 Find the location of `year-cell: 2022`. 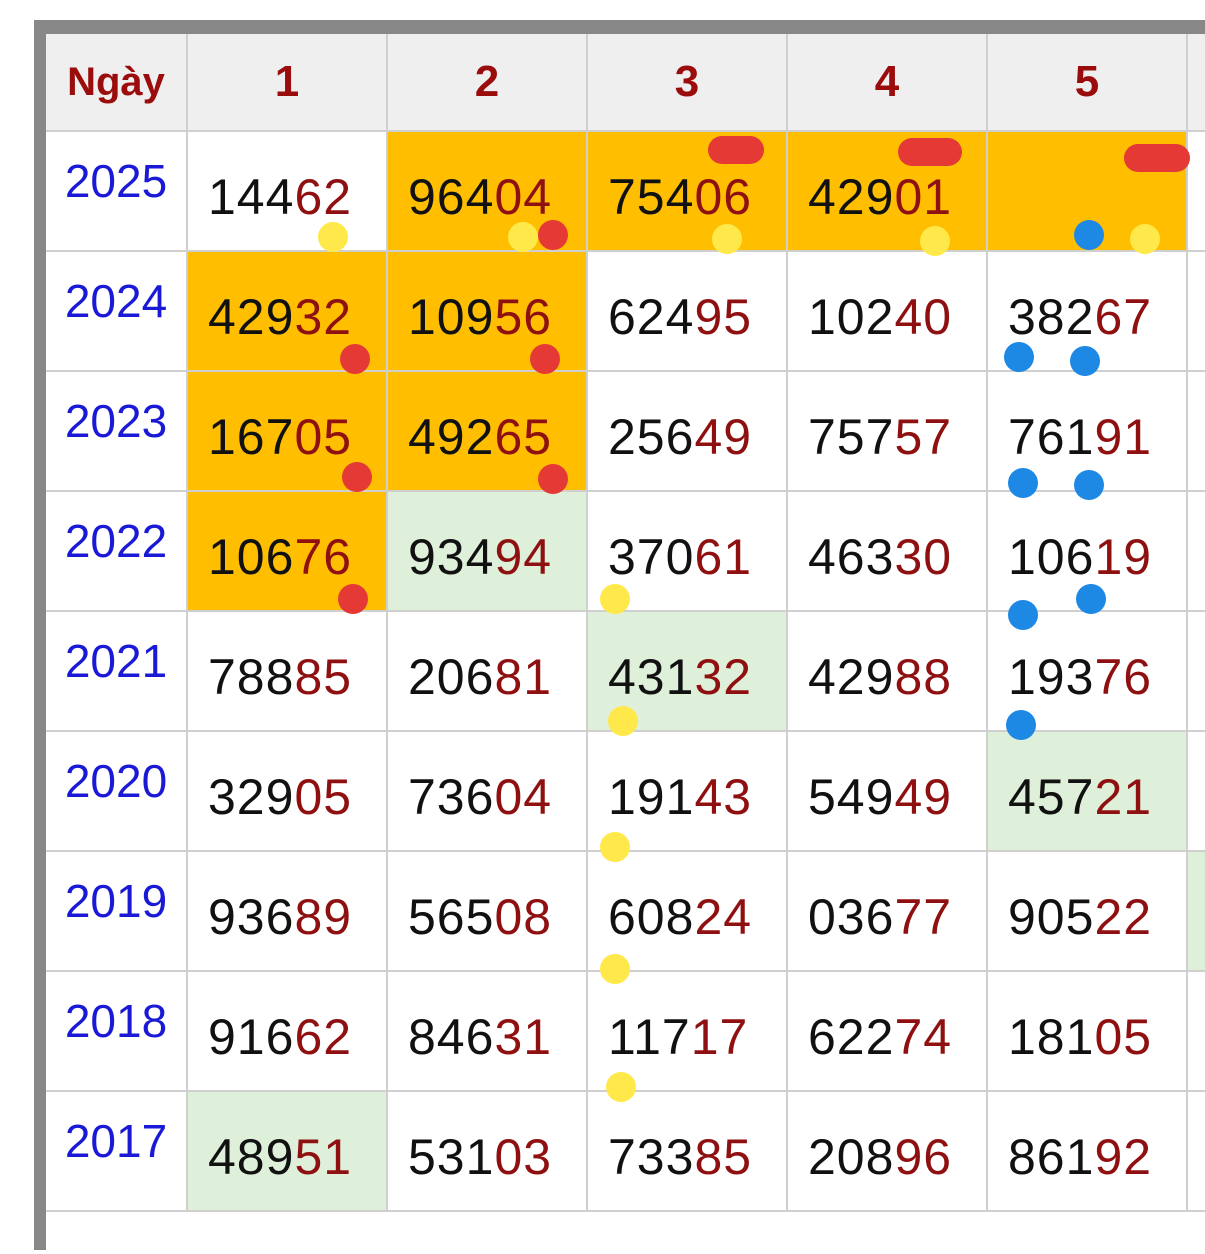

year-cell: 2022 is located at coordinates (117, 552).